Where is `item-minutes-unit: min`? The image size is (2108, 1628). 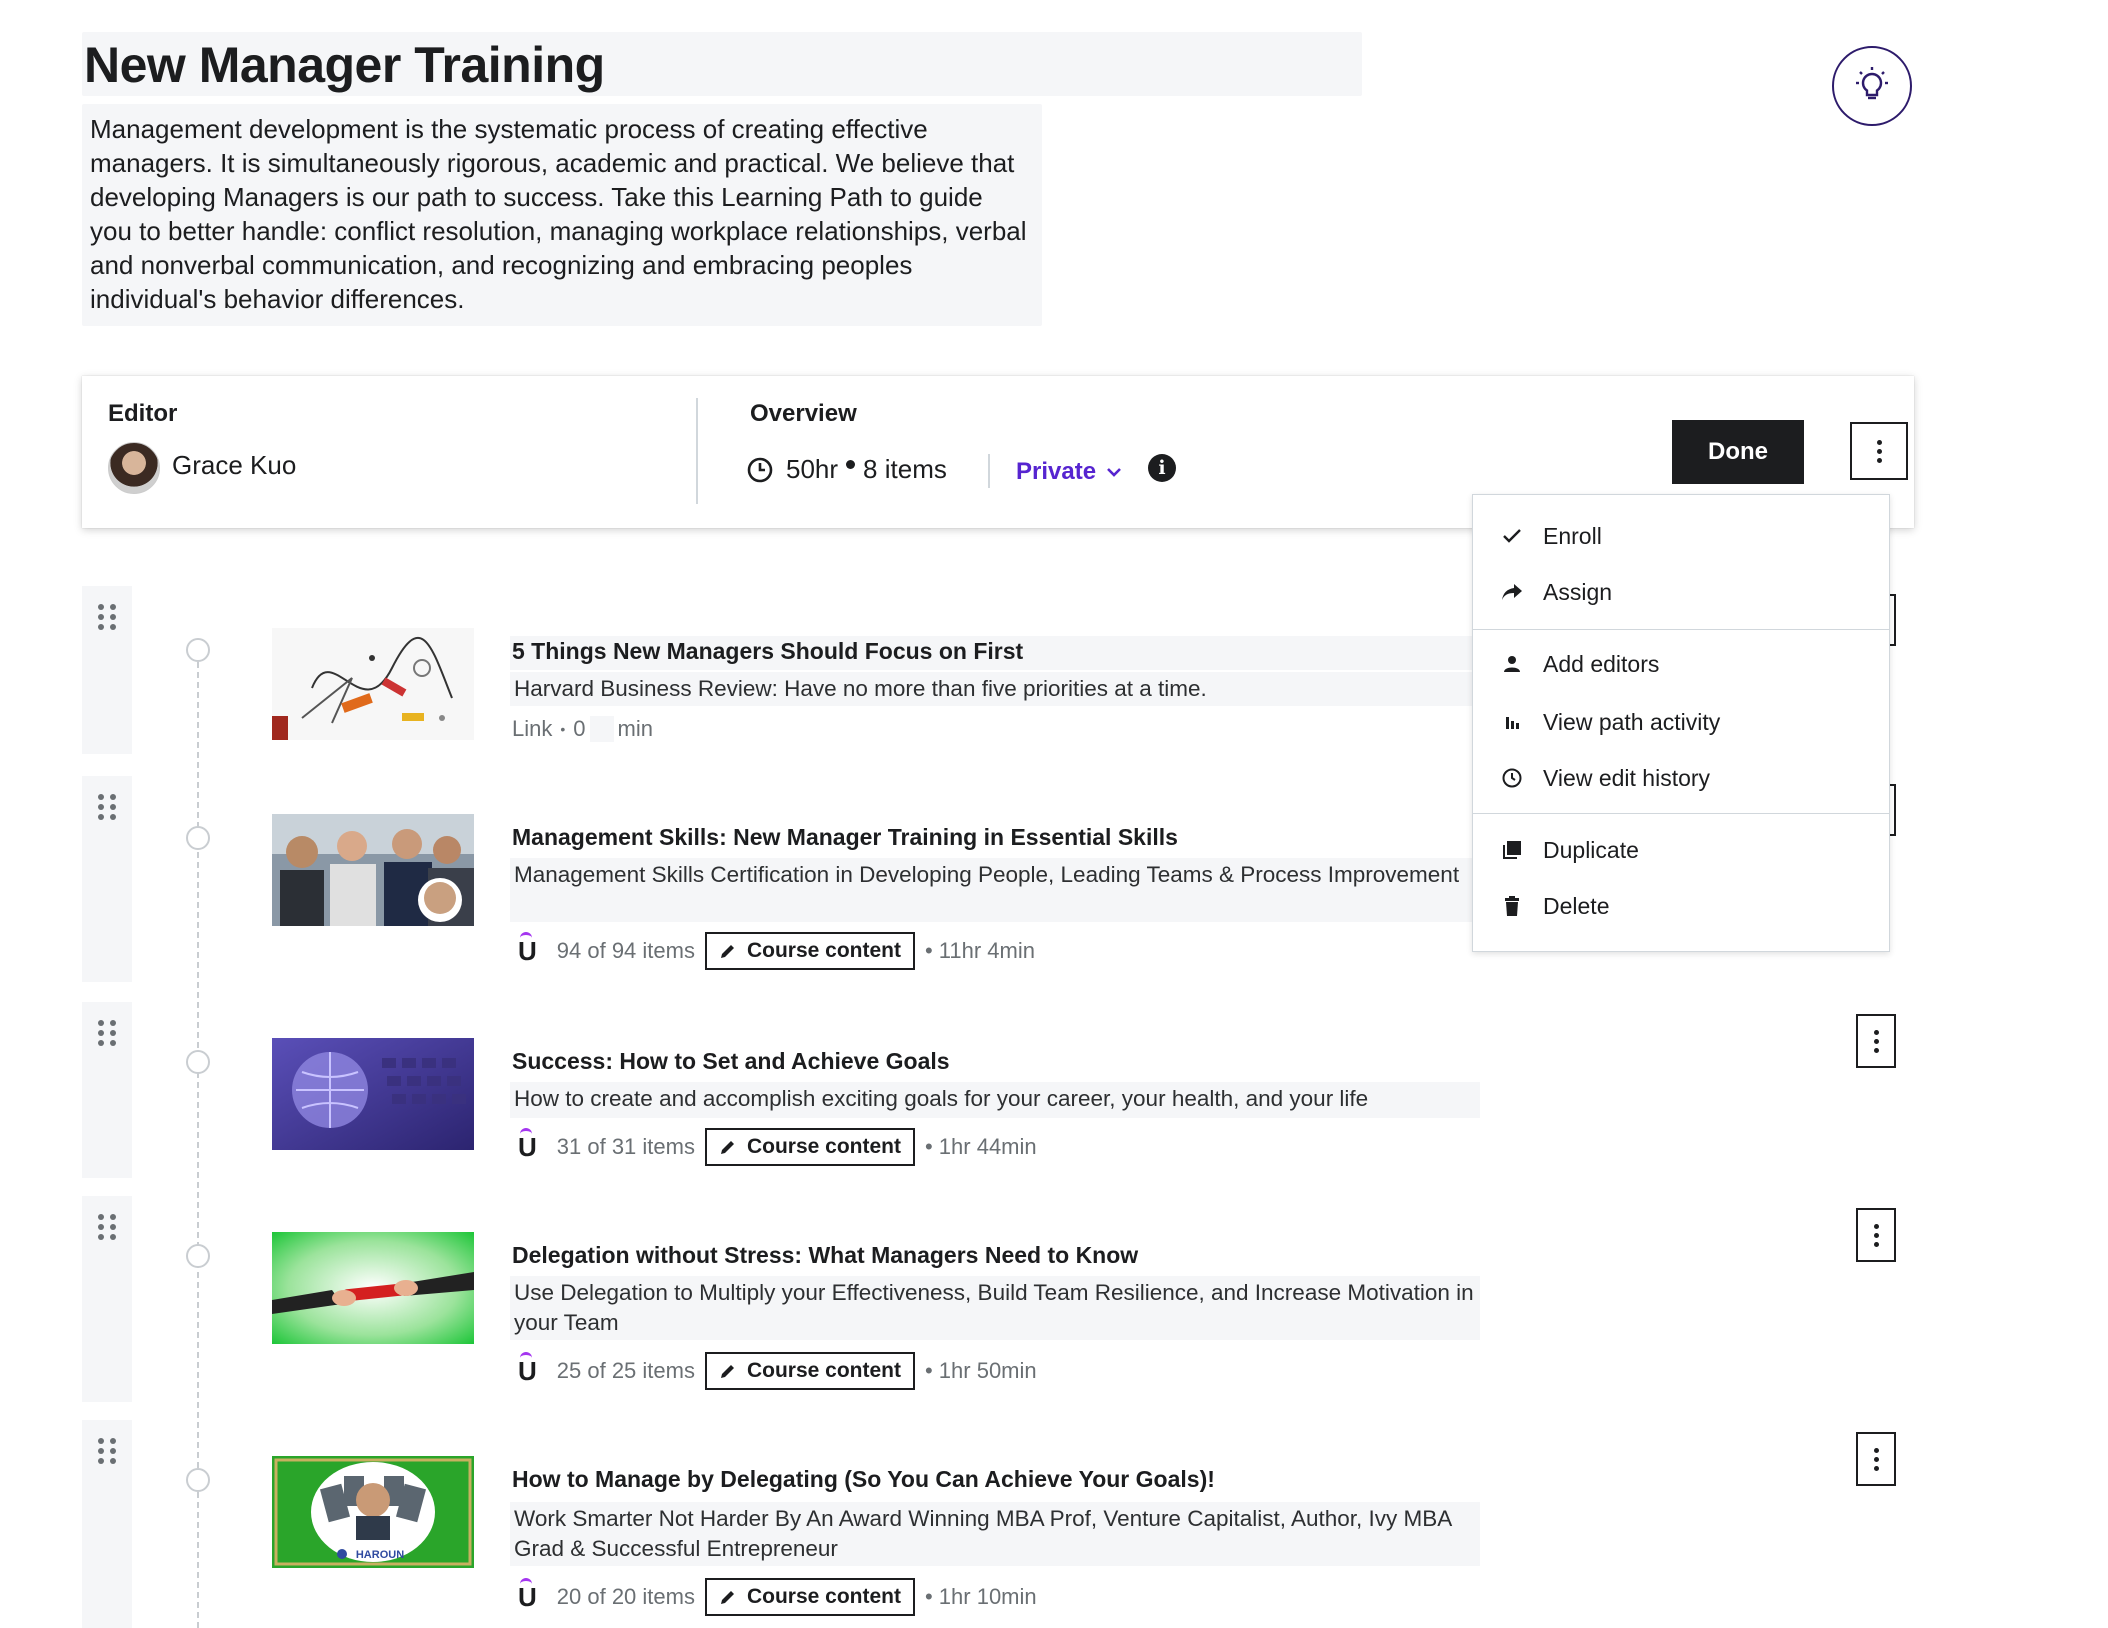
item-minutes-unit: min is located at coordinates (635, 728).